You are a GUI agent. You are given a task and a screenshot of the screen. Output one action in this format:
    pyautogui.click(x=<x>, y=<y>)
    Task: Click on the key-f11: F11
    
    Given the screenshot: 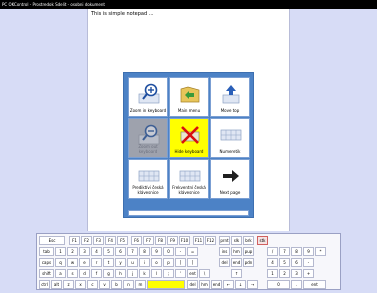 What is the action you would take?
    pyautogui.click(x=198, y=240)
    